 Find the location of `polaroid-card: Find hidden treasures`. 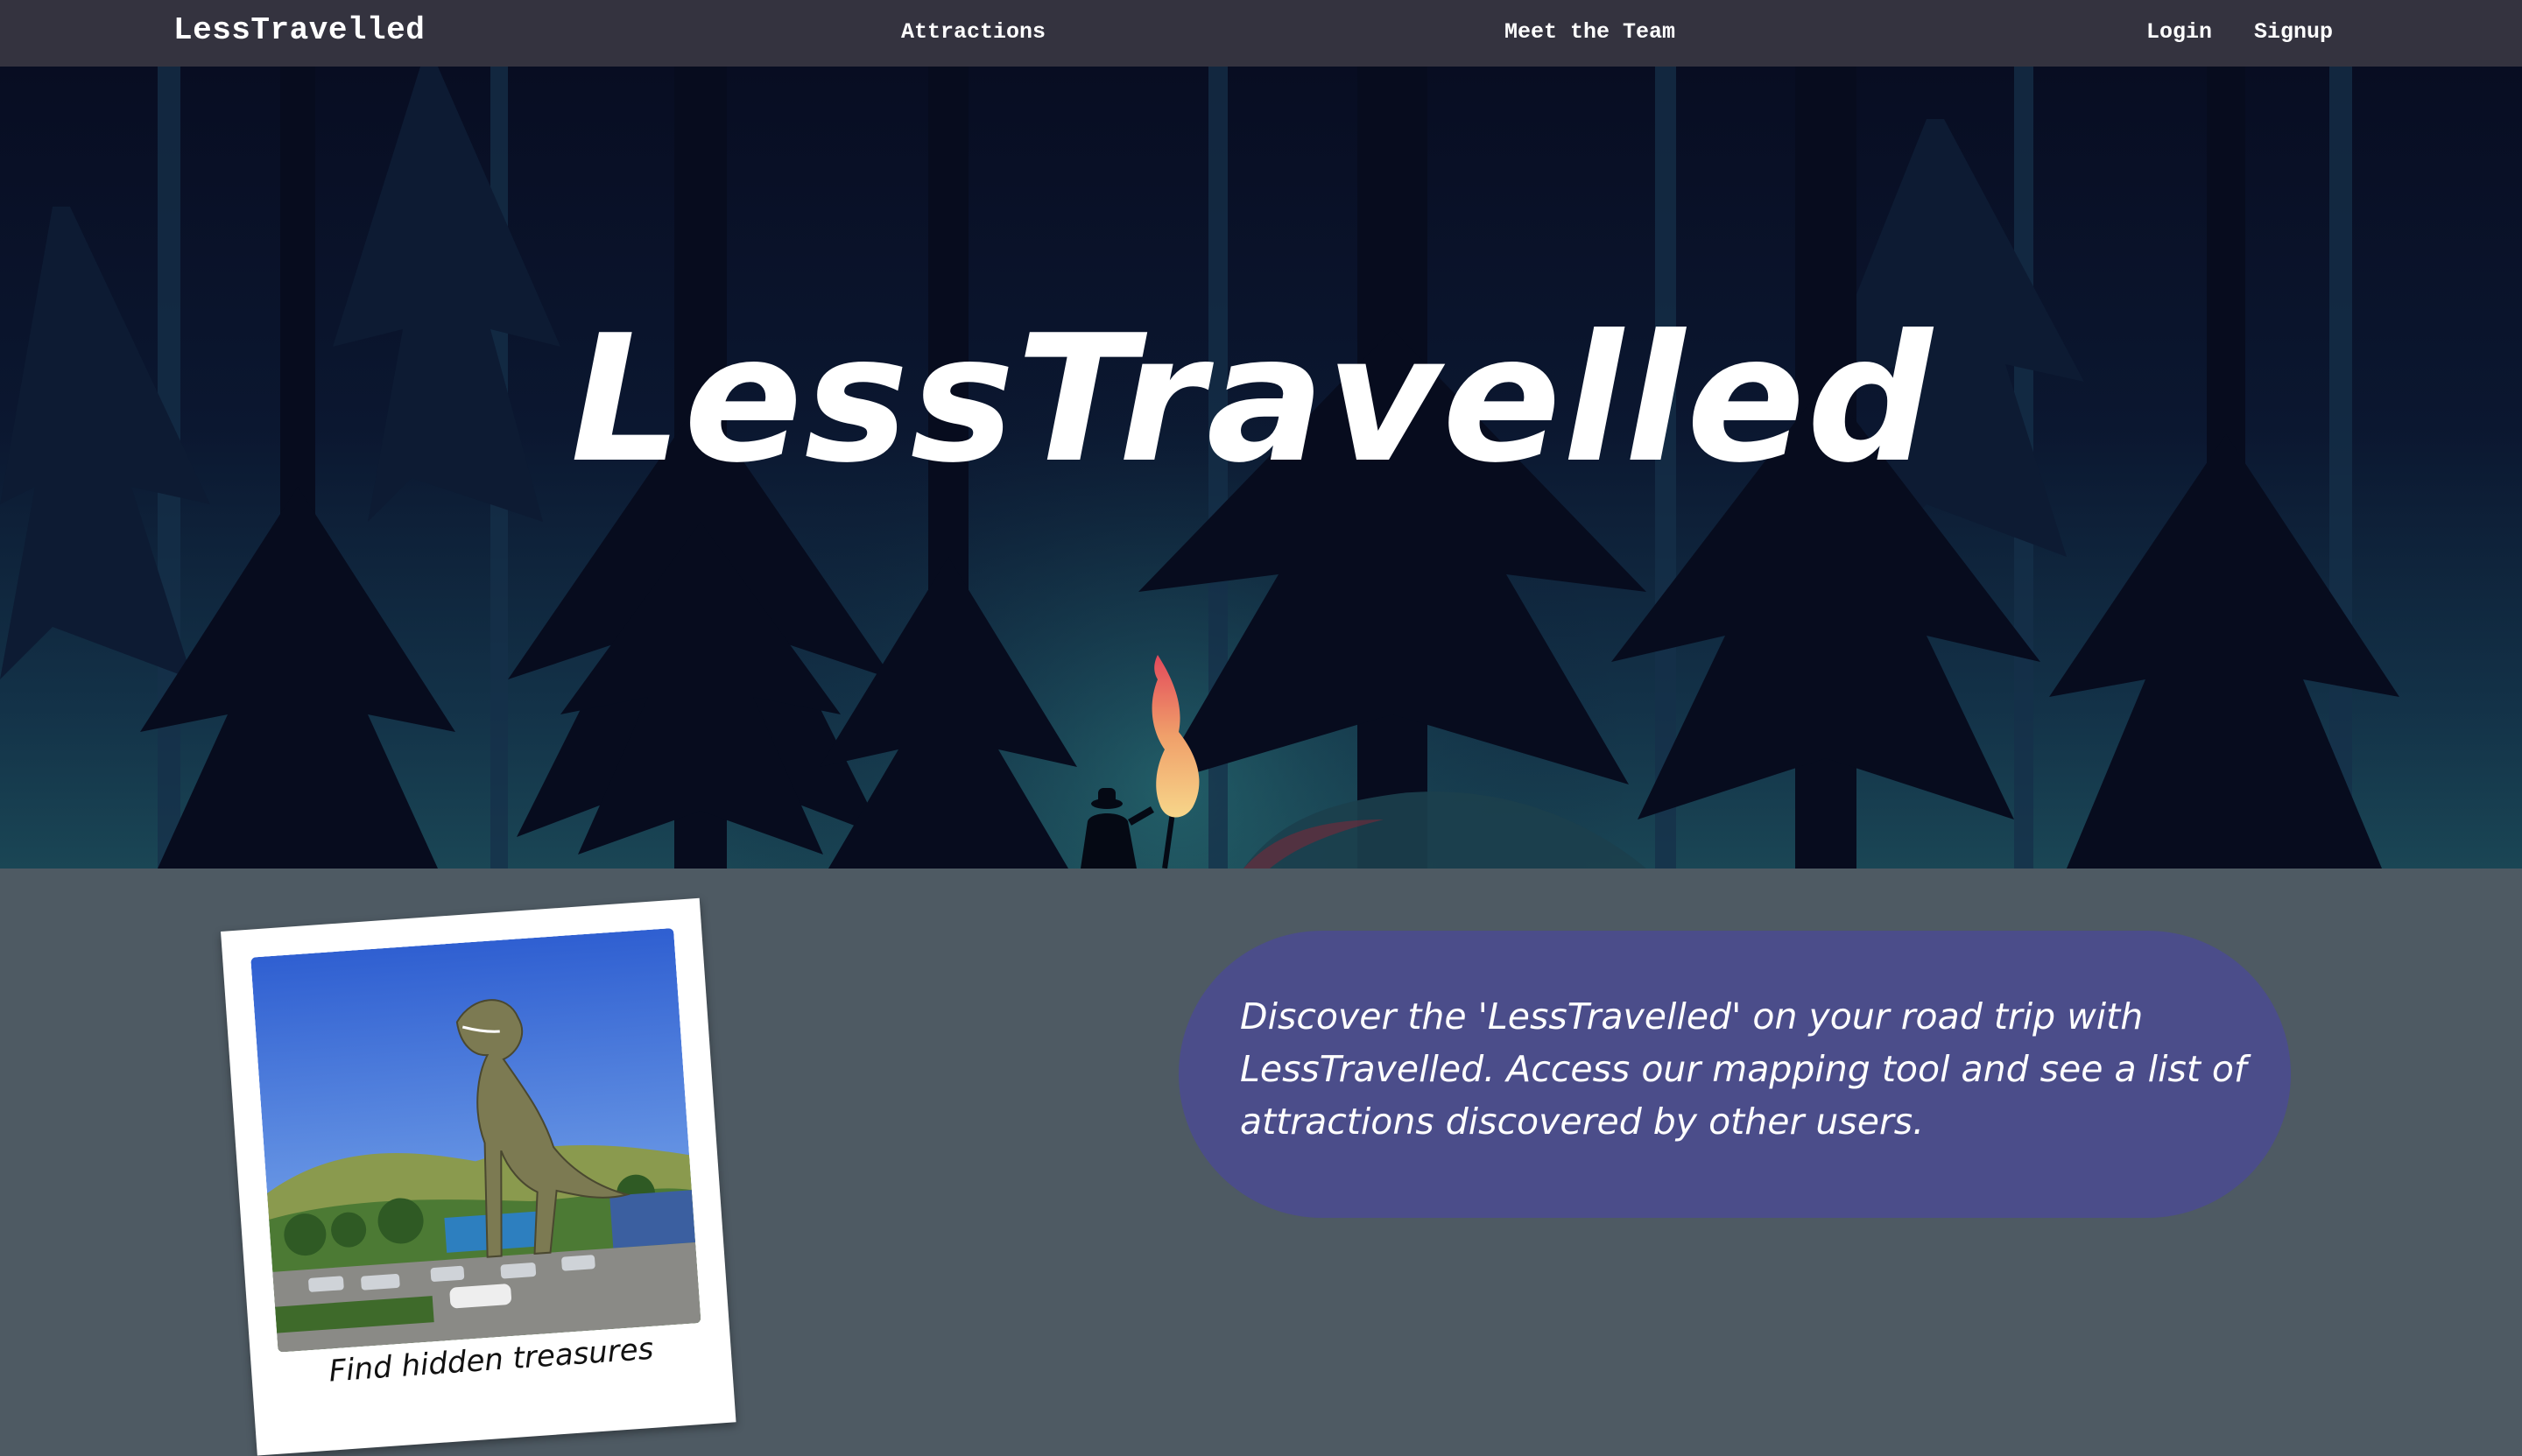

polaroid-card: Find hidden treasures is located at coordinates (478, 1176).